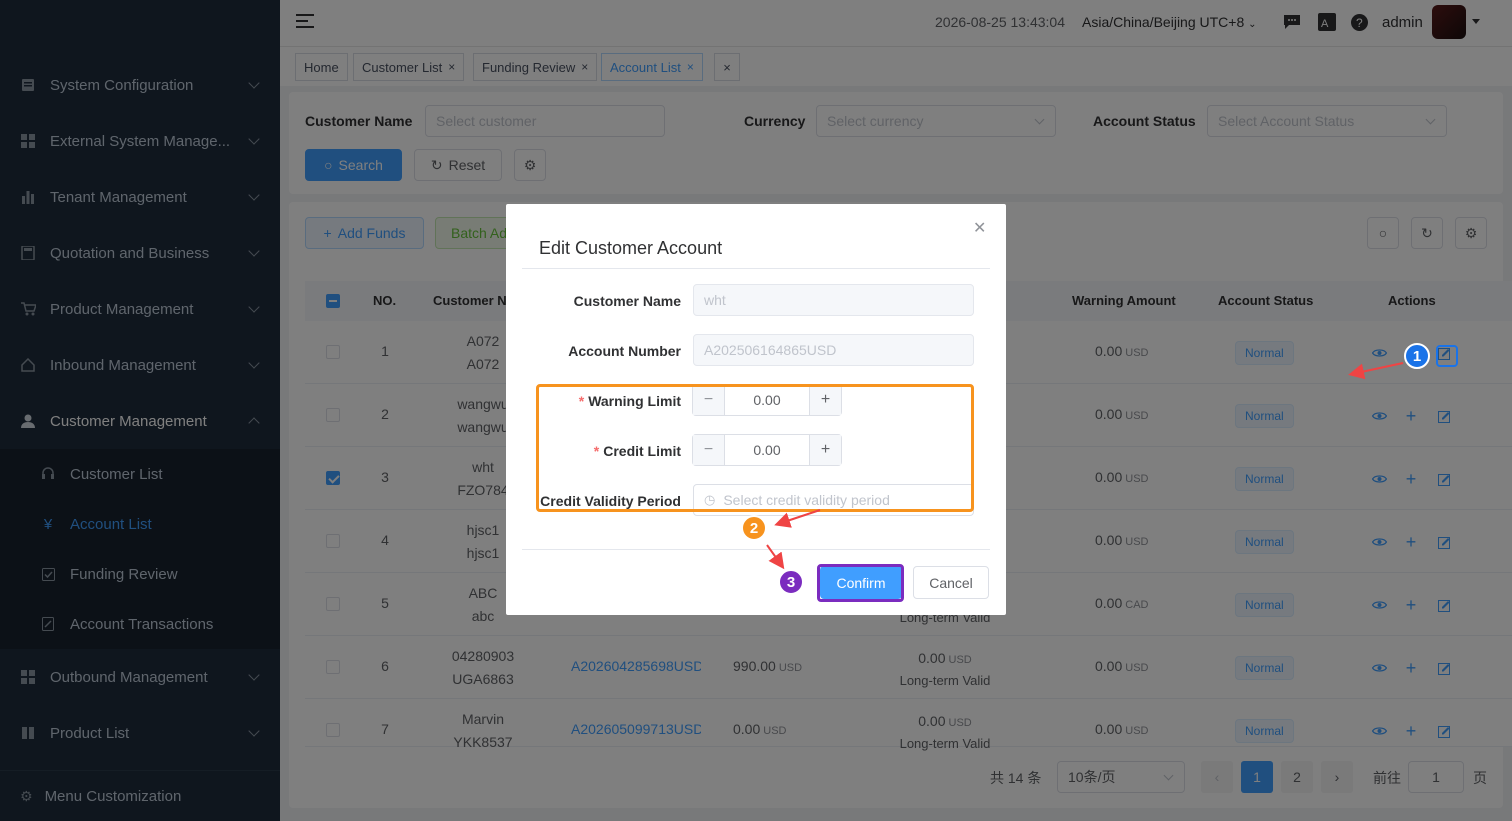  Describe the element at coordinates (754, 528) in the screenshot. I see `step-badge-2: 2` at that location.